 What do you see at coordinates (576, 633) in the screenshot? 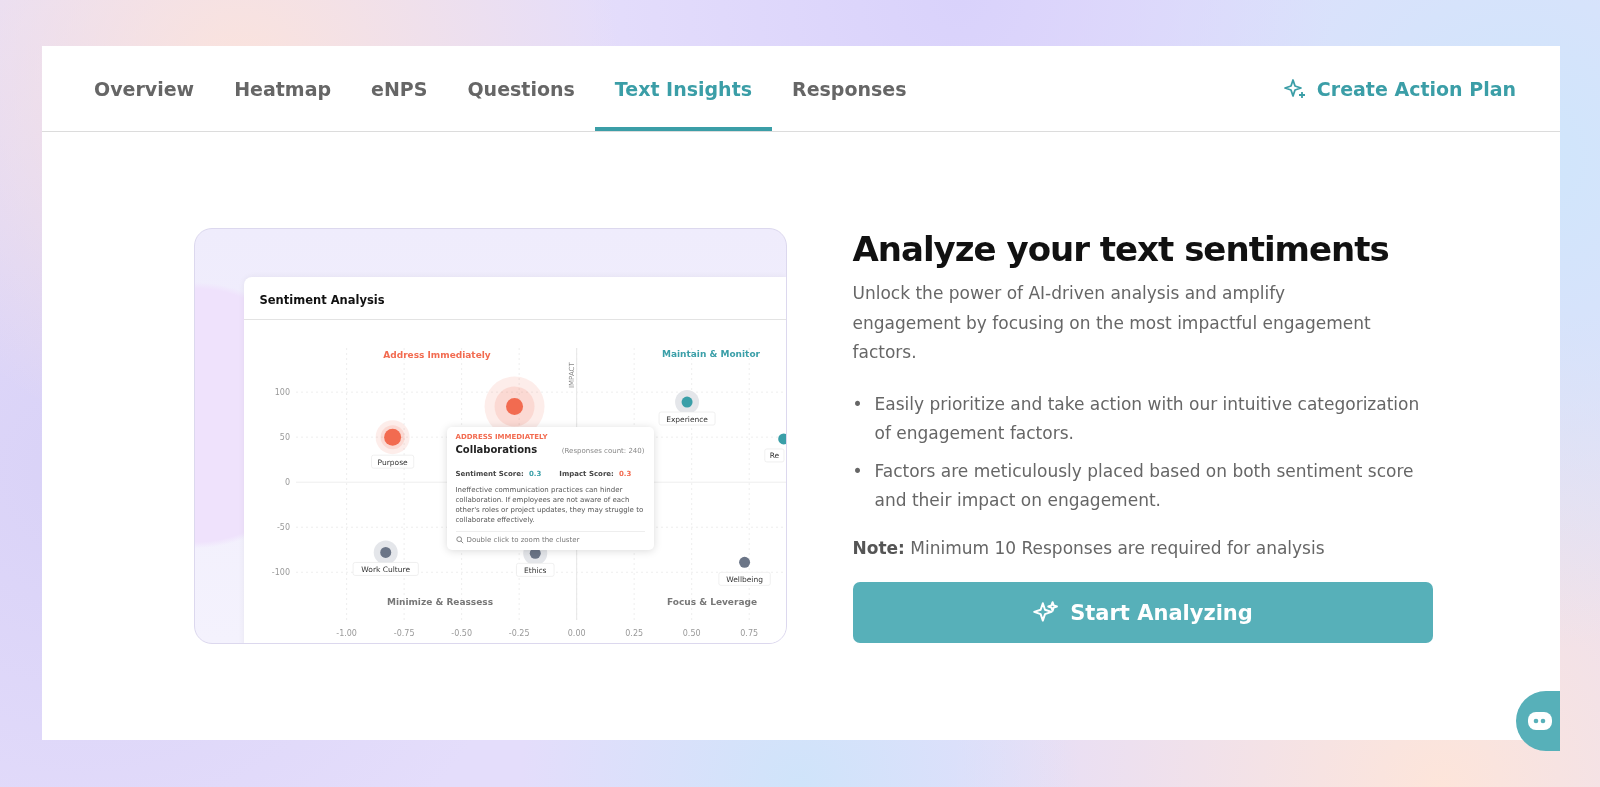
I see `tick-label: 0.00` at bounding box center [576, 633].